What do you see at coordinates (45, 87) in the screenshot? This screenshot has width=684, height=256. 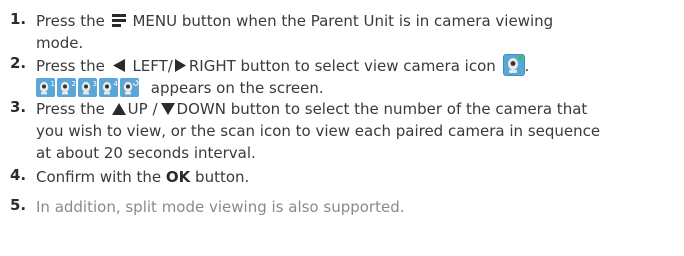 I see `camera-1-icon: 1` at bounding box center [45, 87].